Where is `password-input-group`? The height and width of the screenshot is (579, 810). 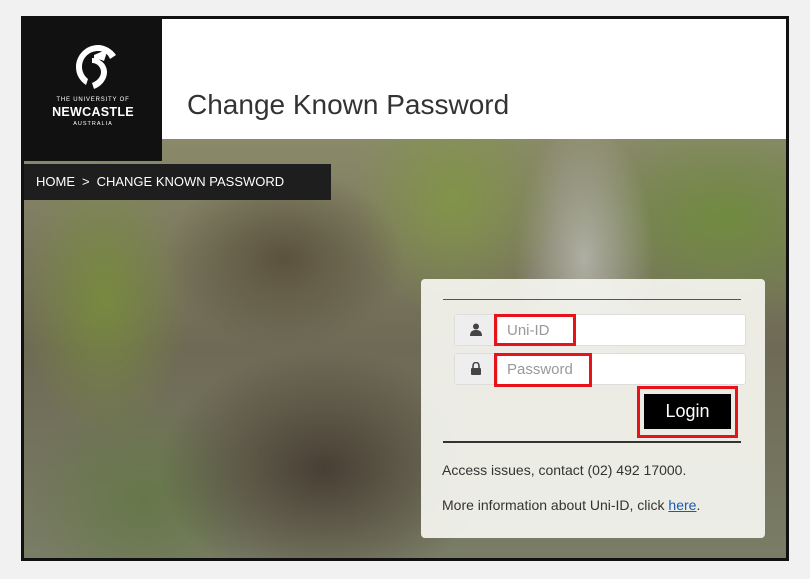
password-input-group is located at coordinates (601, 369).